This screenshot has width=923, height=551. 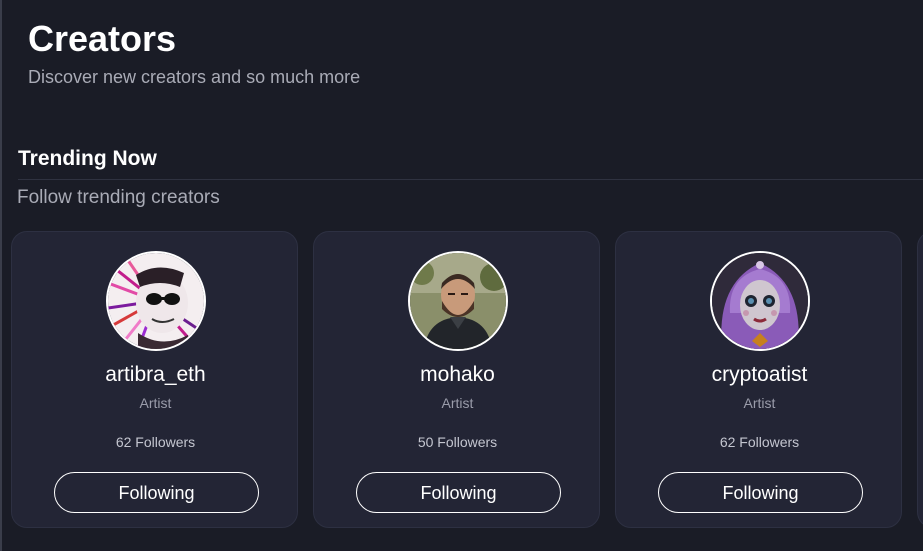 I want to click on section-title: Trending Now, so click(x=87, y=158).